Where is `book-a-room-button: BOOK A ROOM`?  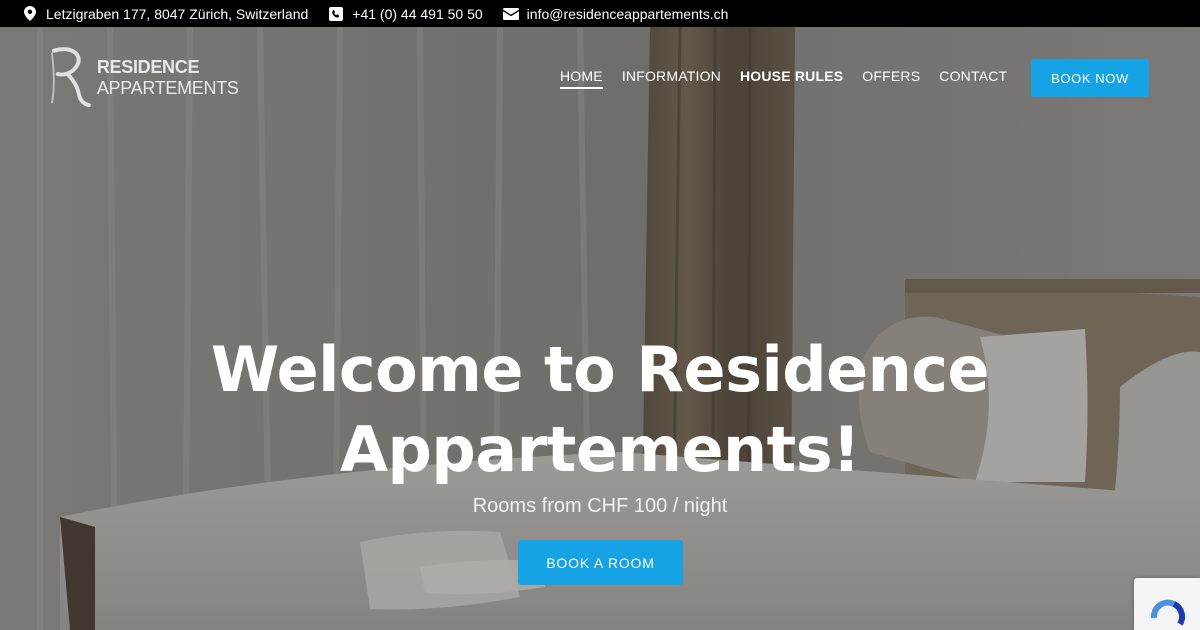
book-a-room-button: BOOK A ROOM is located at coordinates (600, 562).